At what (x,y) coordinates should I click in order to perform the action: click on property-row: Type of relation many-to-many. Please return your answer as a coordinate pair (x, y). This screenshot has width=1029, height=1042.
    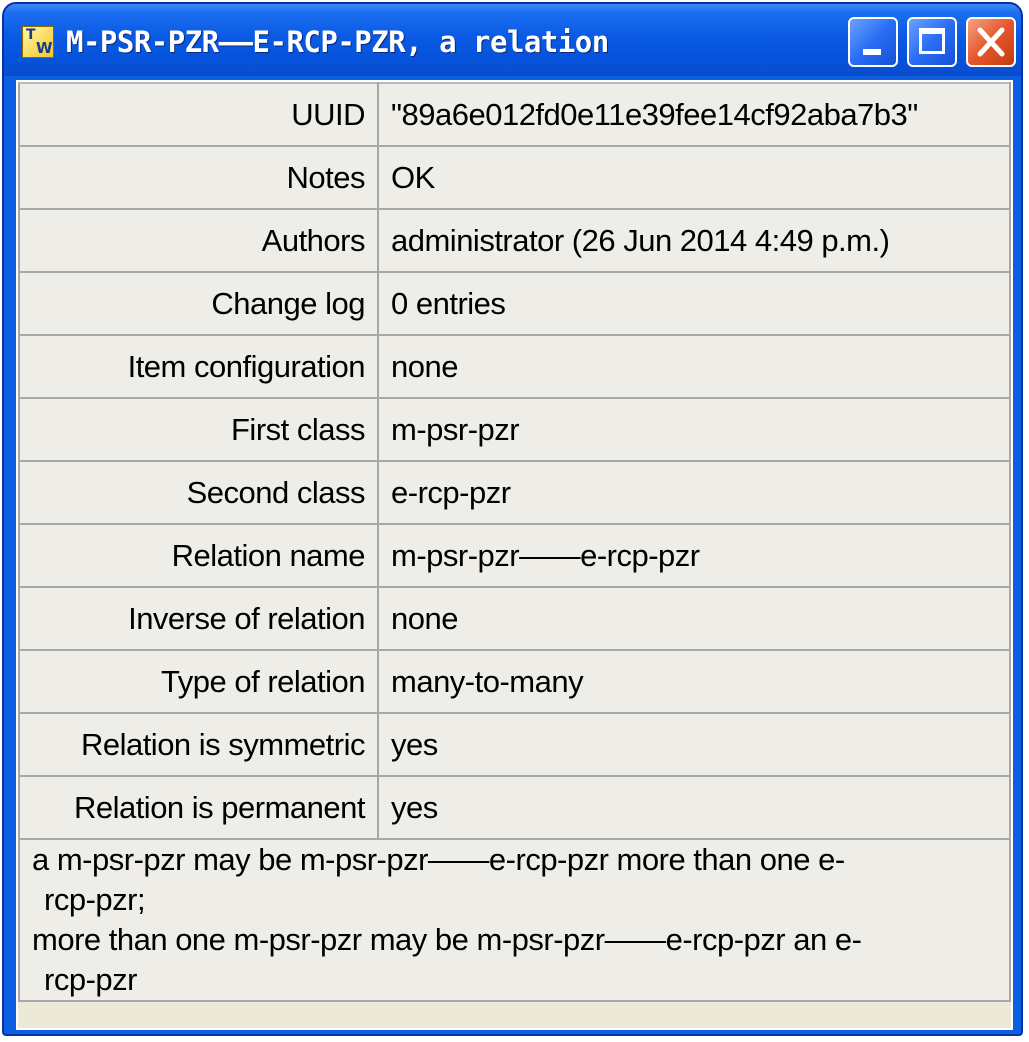
    Looking at the image, I should click on (514, 681).